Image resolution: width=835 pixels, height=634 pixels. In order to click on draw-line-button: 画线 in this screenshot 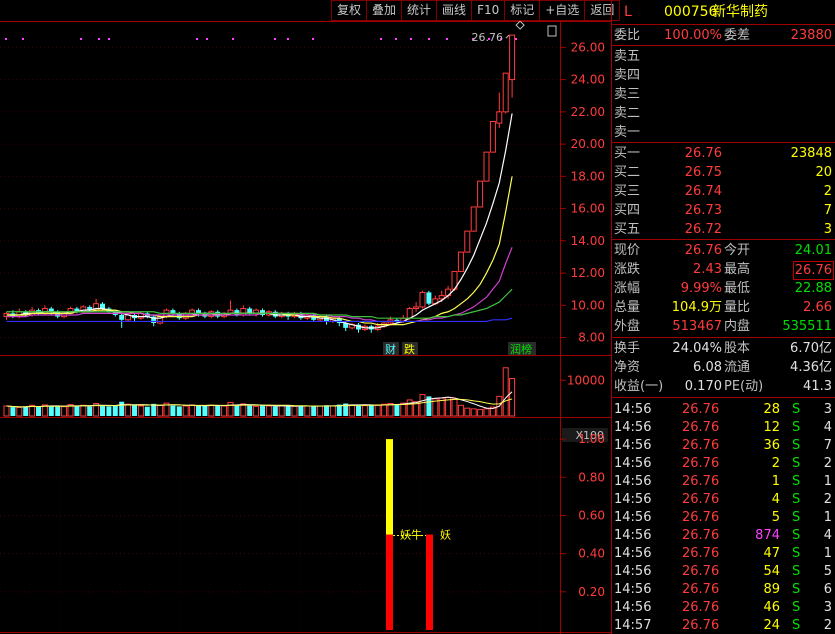, I will do `click(455, 10)`.